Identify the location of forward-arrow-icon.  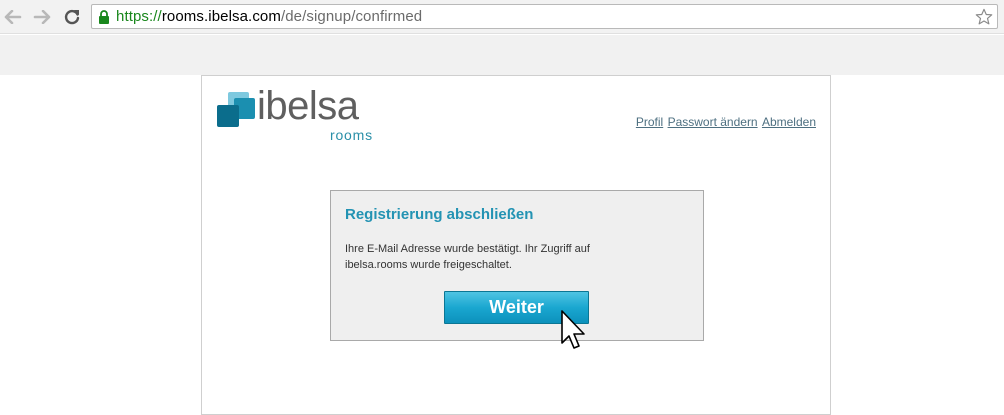
(42, 17).